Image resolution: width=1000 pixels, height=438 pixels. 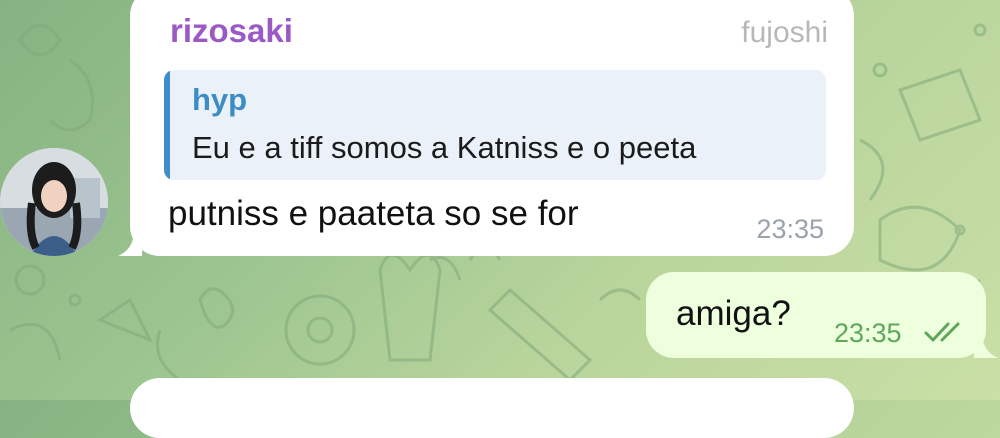 What do you see at coordinates (733, 313) in the screenshot?
I see `message-text: amiga?` at bounding box center [733, 313].